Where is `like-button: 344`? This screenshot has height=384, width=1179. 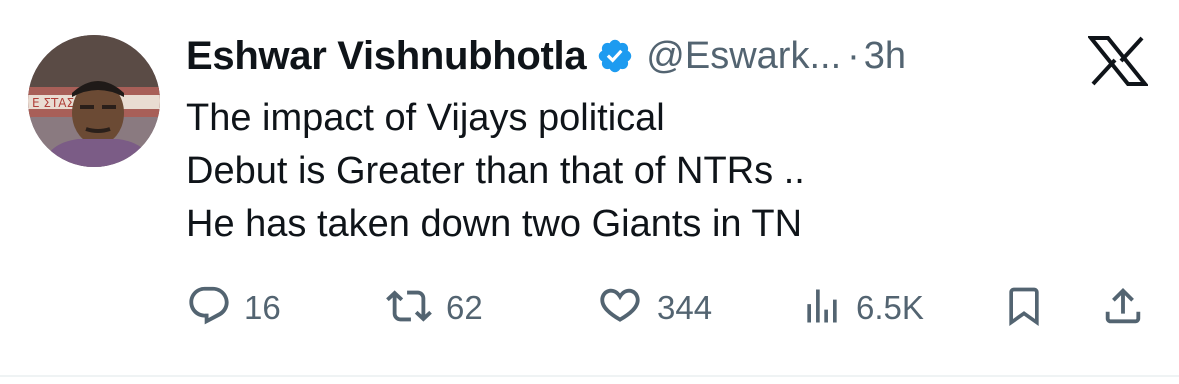 like-button: 344 is located at coordinates (653, 308).